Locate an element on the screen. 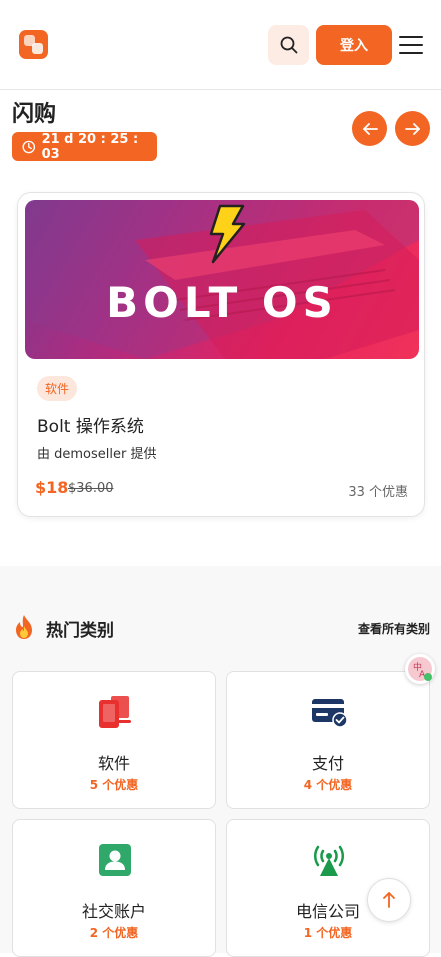 The width and height of the screenshot is (441, 957). site-header: 登入 is located at coordinates (220, 45).